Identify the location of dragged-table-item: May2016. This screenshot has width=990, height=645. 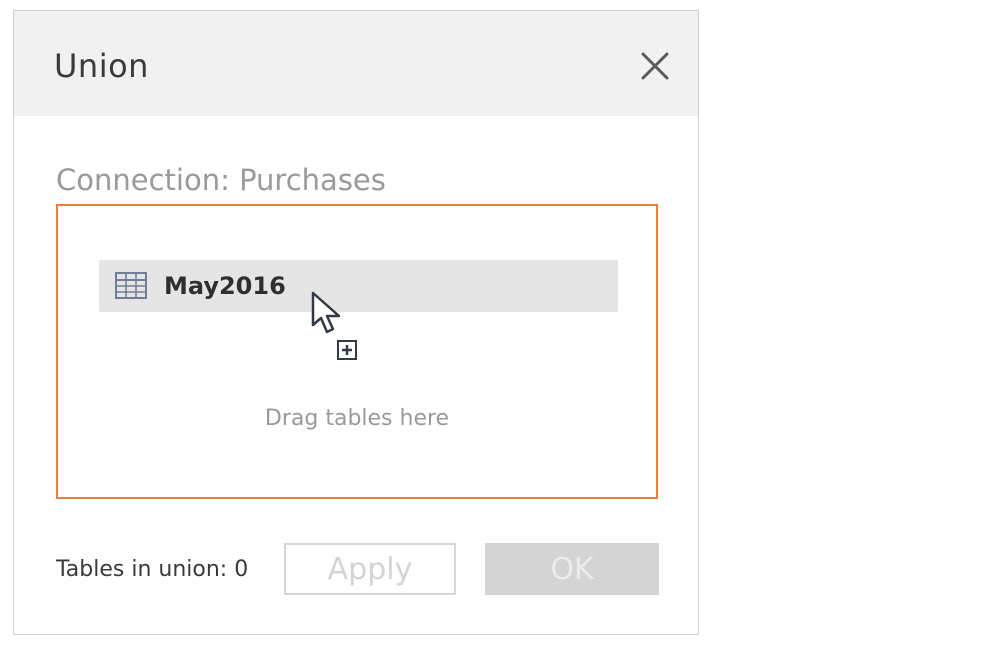
(358, 286).